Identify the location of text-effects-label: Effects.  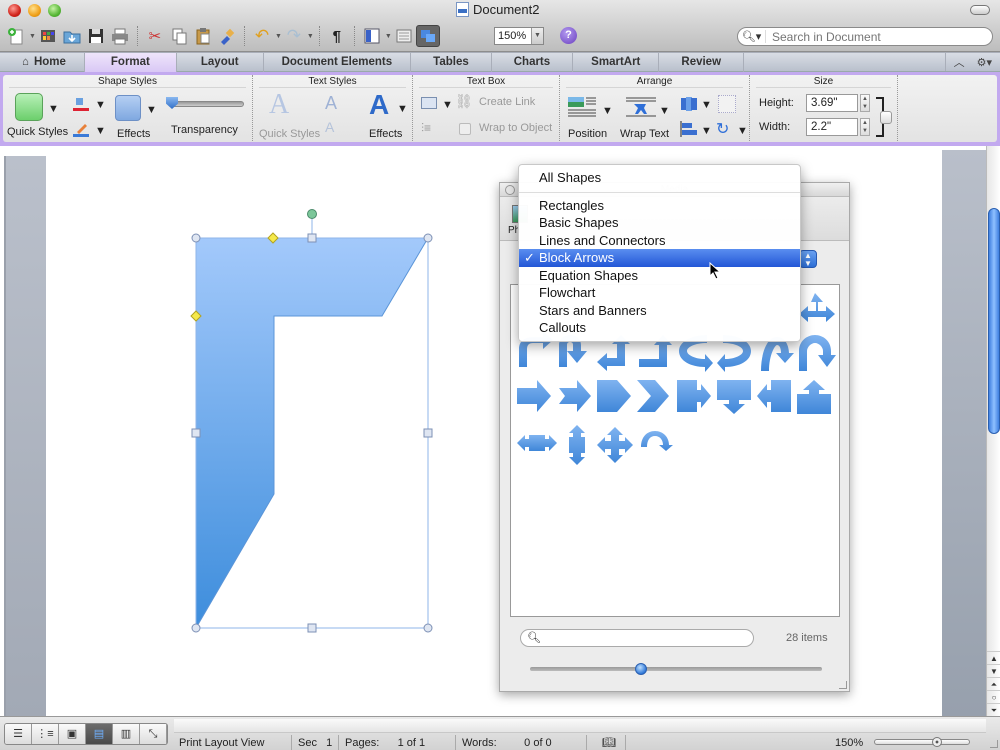
(385, 134).